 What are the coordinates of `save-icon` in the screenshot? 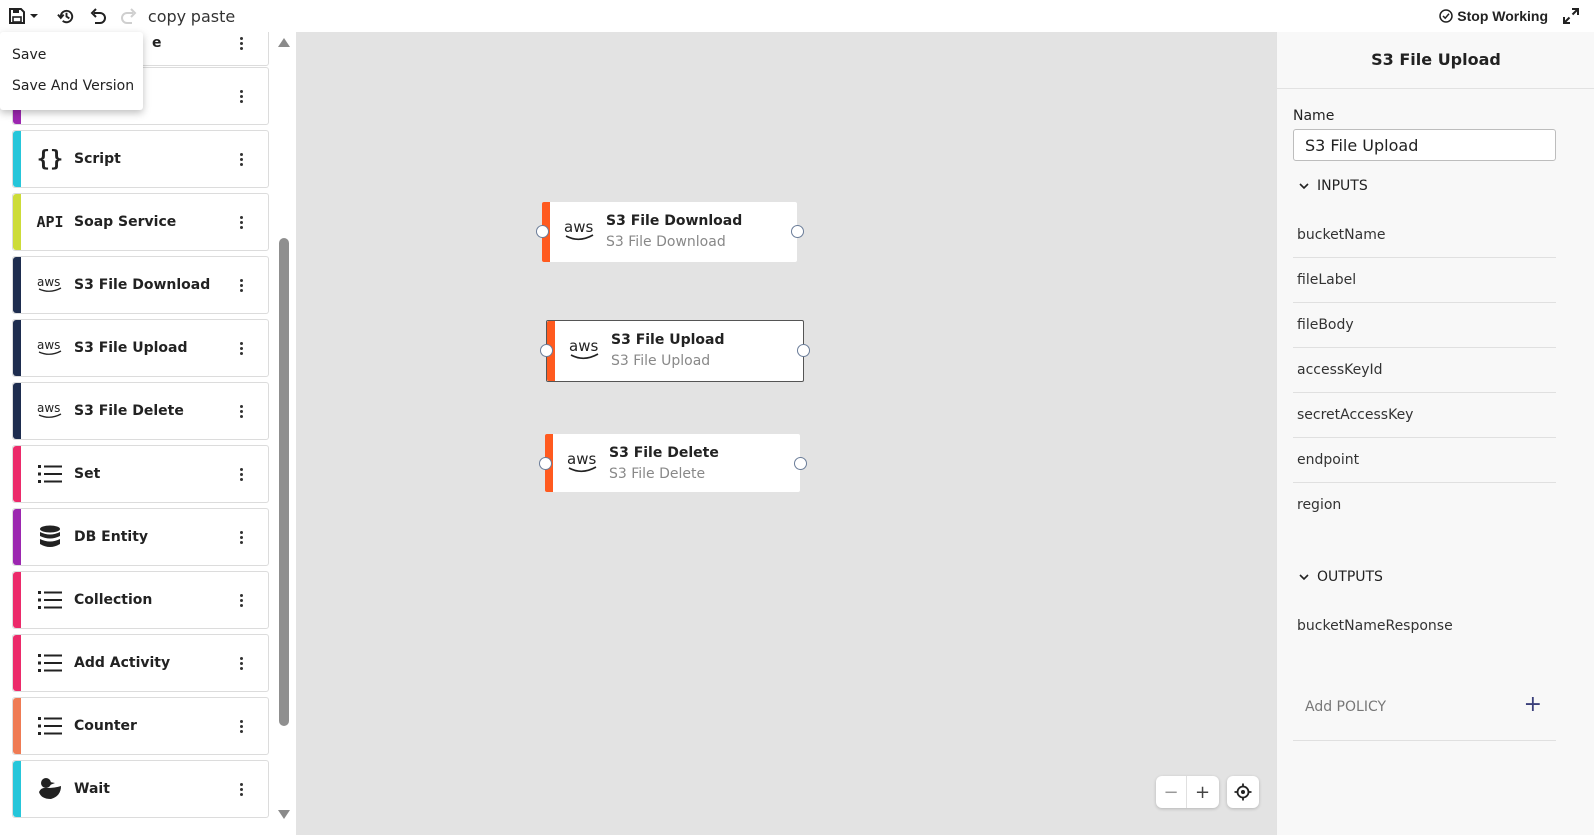 It's located at (16, 16).